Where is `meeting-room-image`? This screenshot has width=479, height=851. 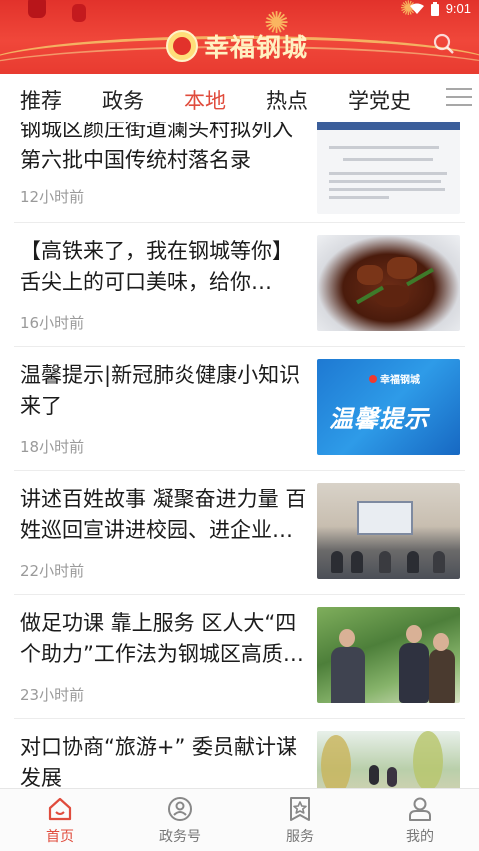 meeting-room-image is located at coordinates (388, 531).